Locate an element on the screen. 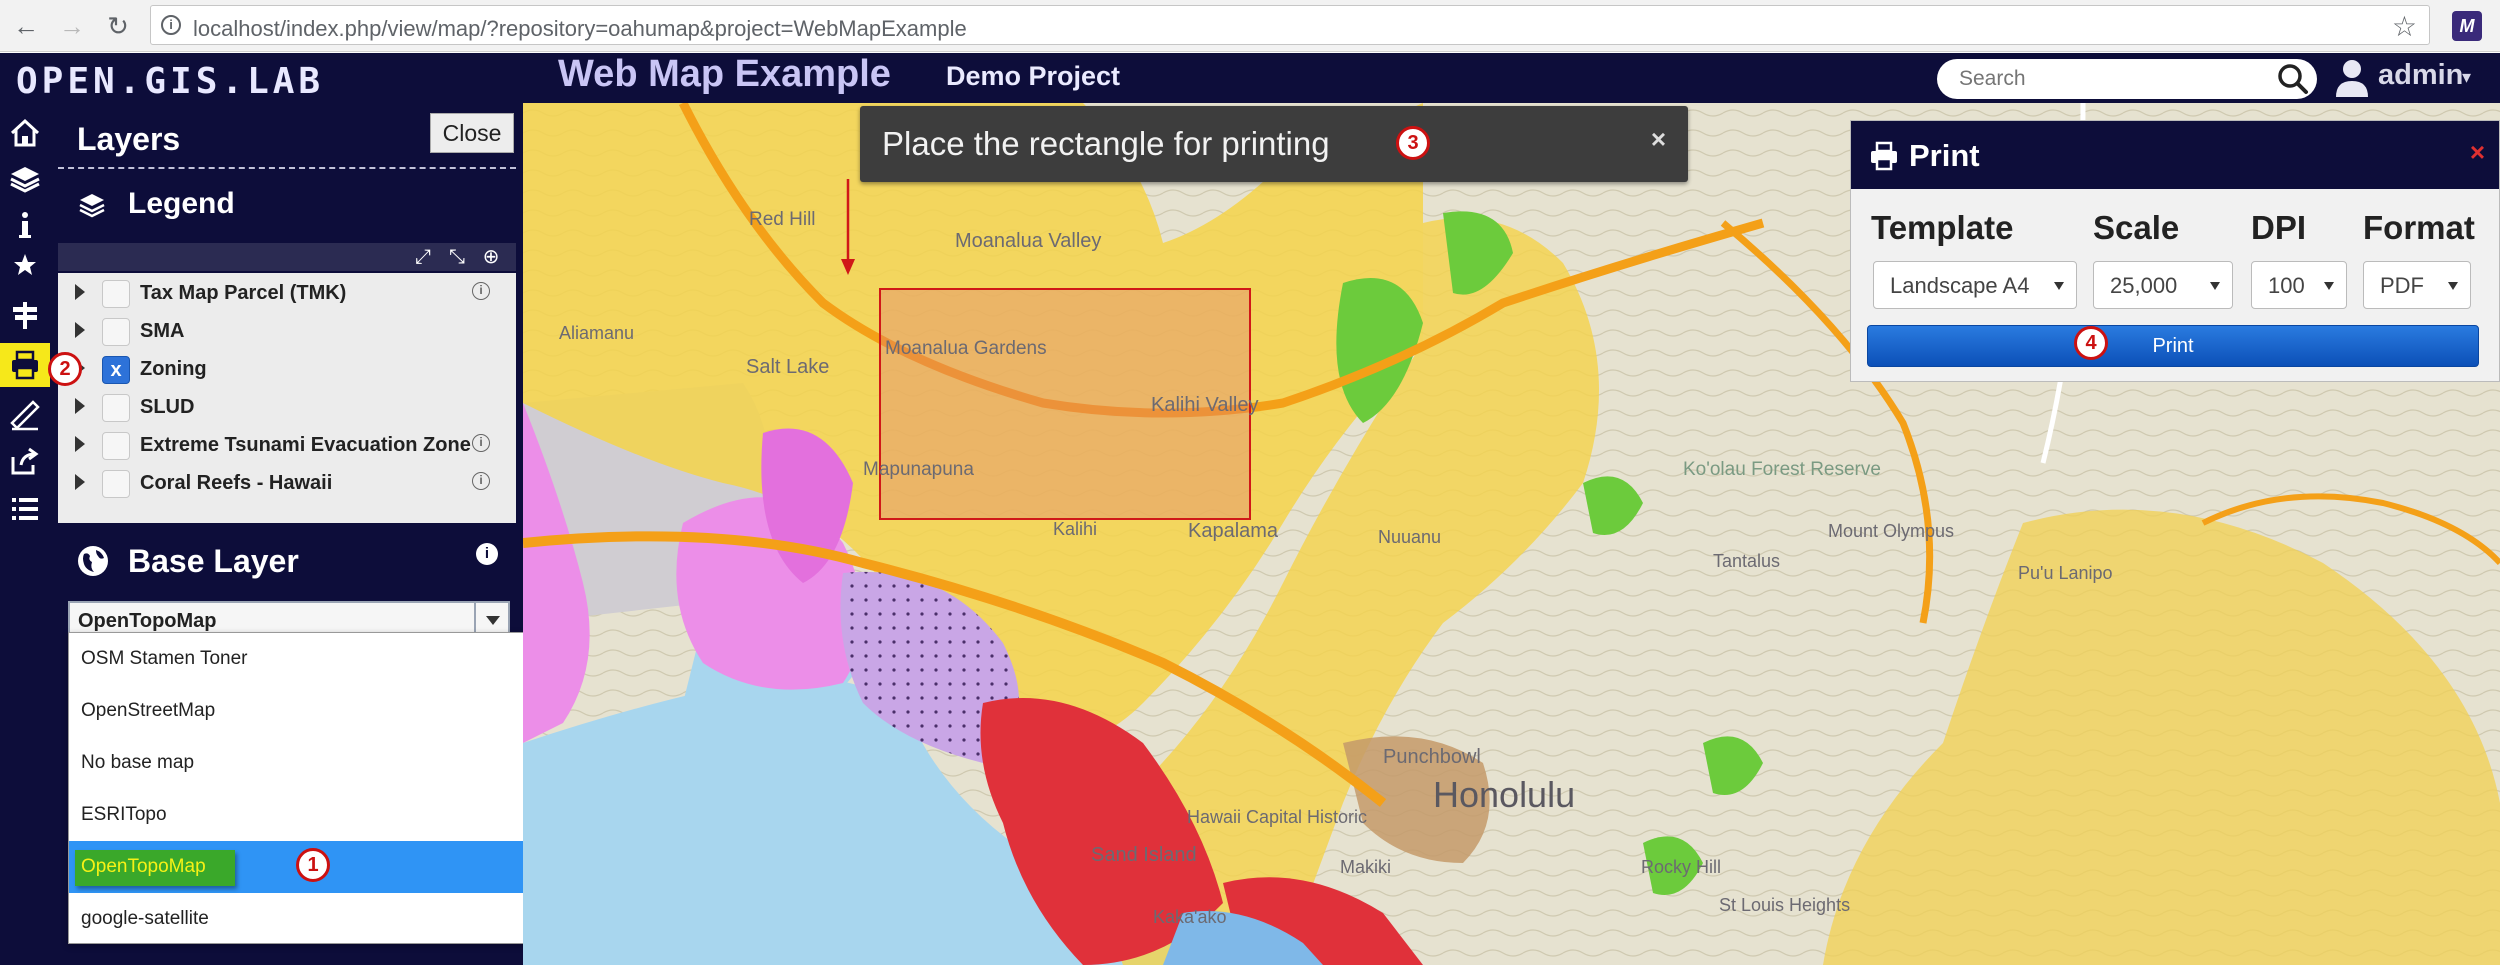 Image resolution: width=2500 pixels, height=965 pixels. close-button: Close is located at coordinates (472, 133).